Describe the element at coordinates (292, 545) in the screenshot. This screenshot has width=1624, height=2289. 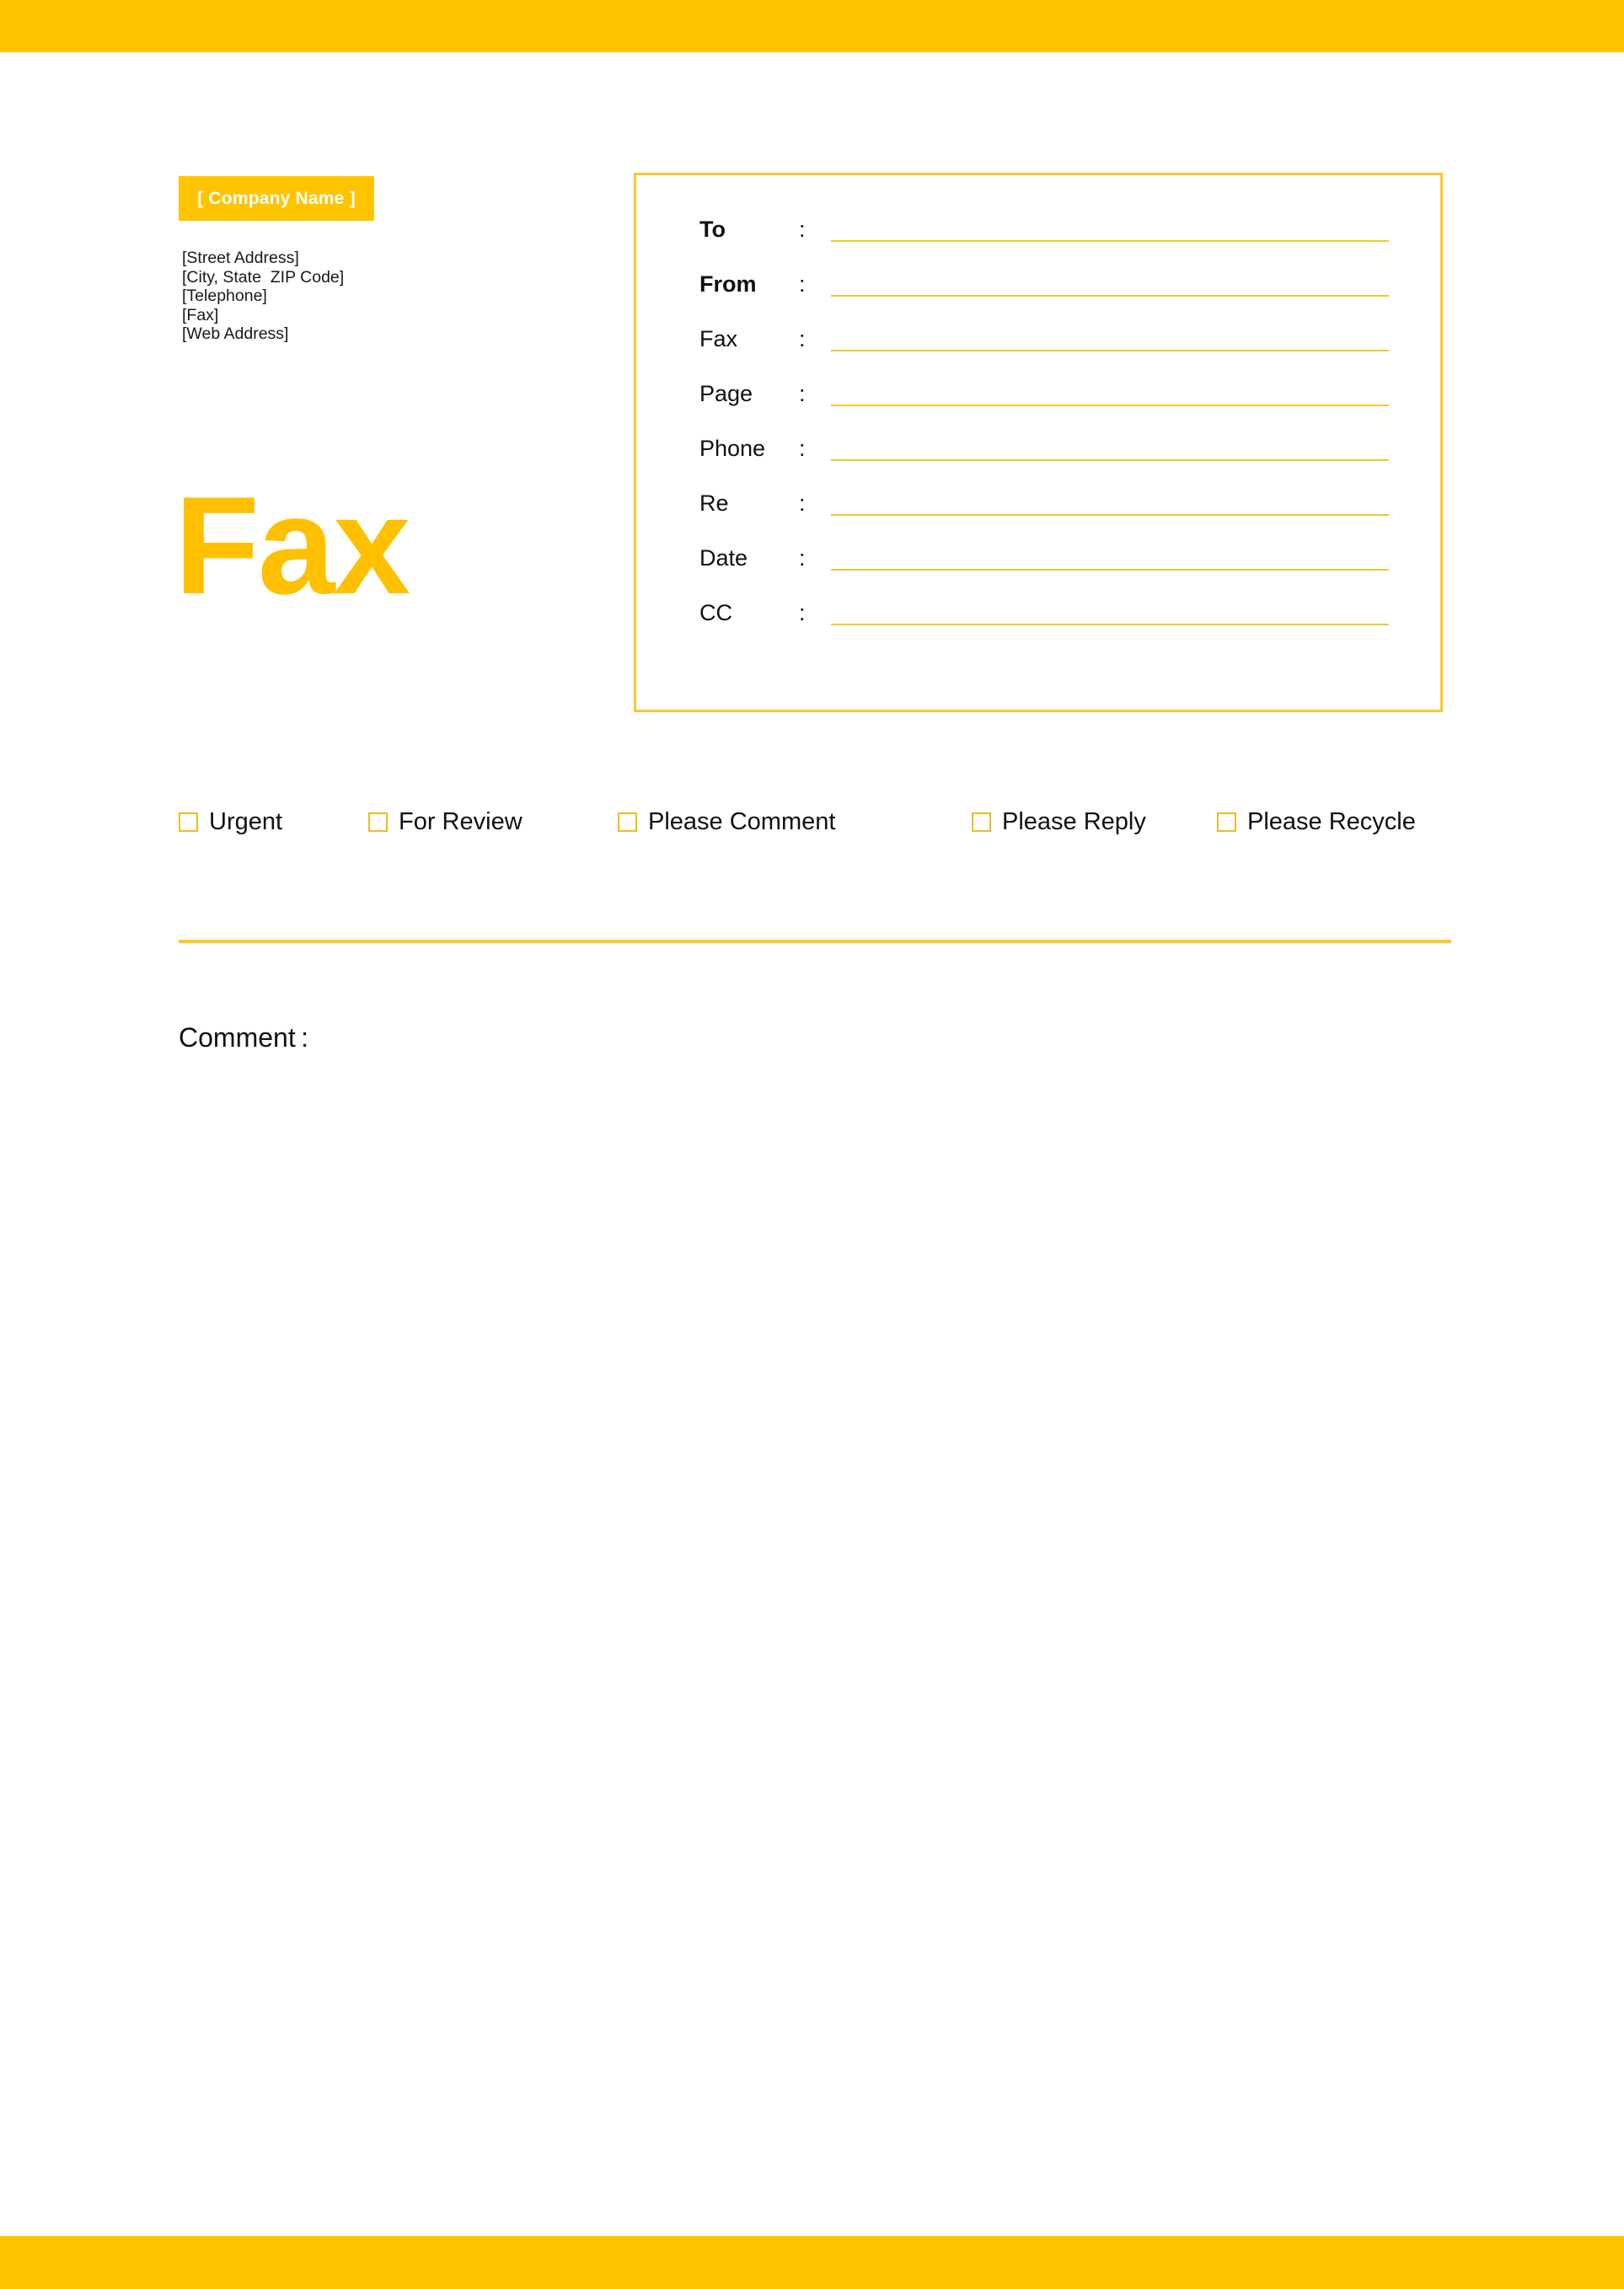
I see `fax-title-wordmark: Fax` at that location.